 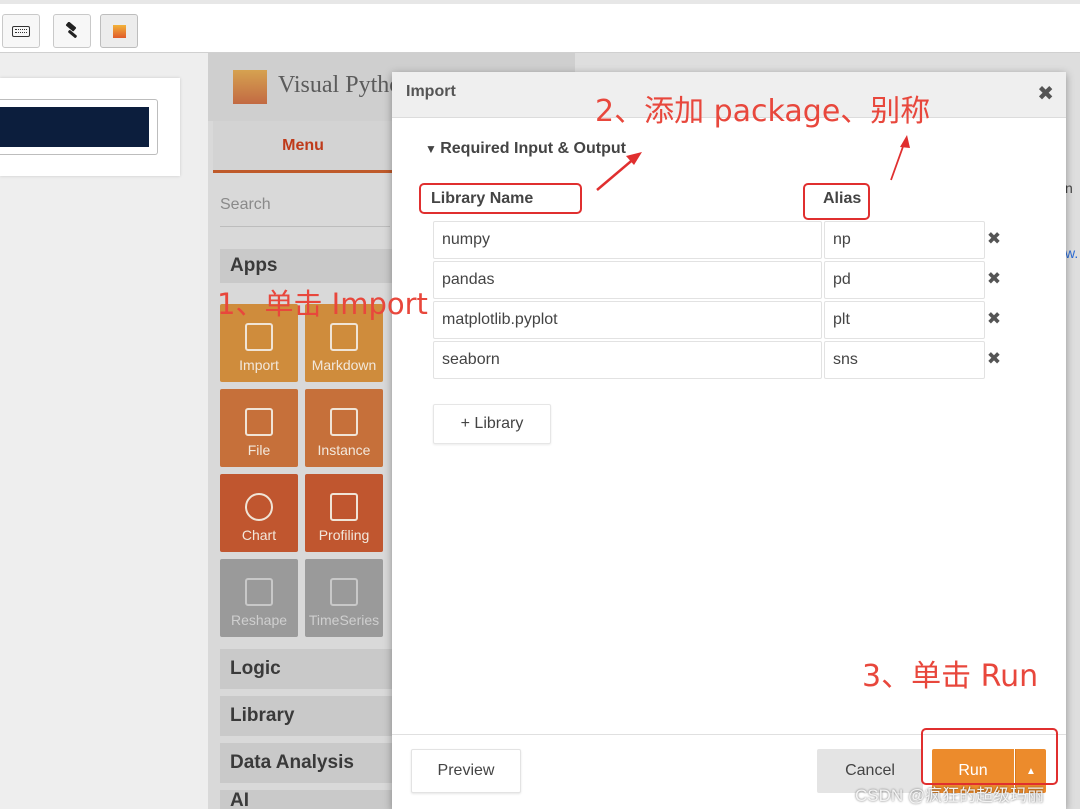 I want to click on app-instance-button: Instance, so click(x=344, y=428).